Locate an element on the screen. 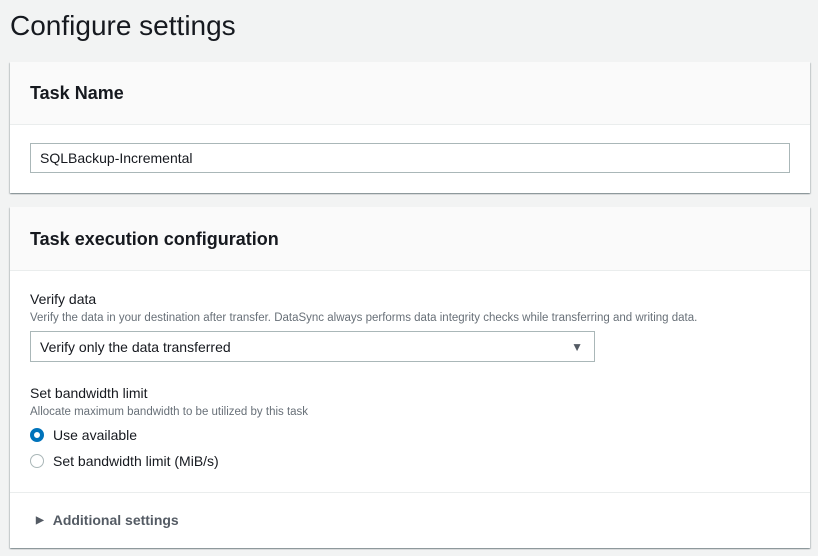 The height and width of the screenshot is (556, 818). radio-use-available: Use available is located at coordinates (83, 435).